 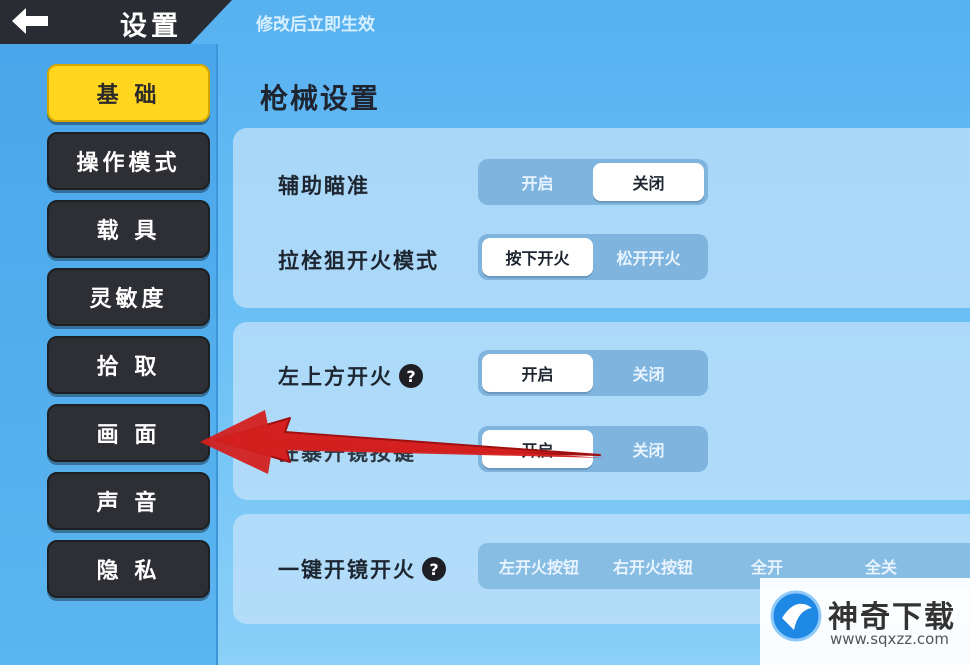 I want to click on option-left-fire-button: 左开火按钮, so click(x=539, y=566).